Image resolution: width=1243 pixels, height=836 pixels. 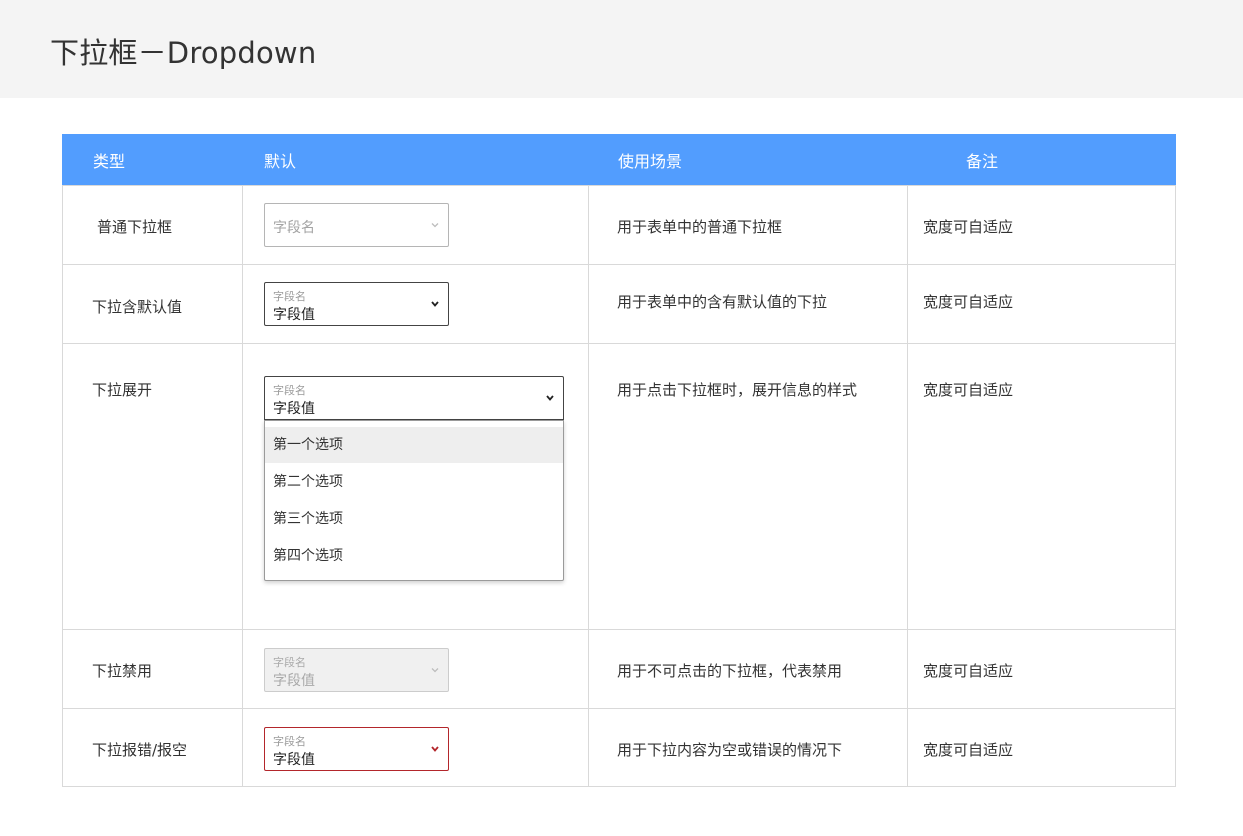 I want to click on table-row: 下拉含默认值 字段名 字段值 用于表单中的含有默认值的下拉 宽度可自适应, so click(x=619, y=303).